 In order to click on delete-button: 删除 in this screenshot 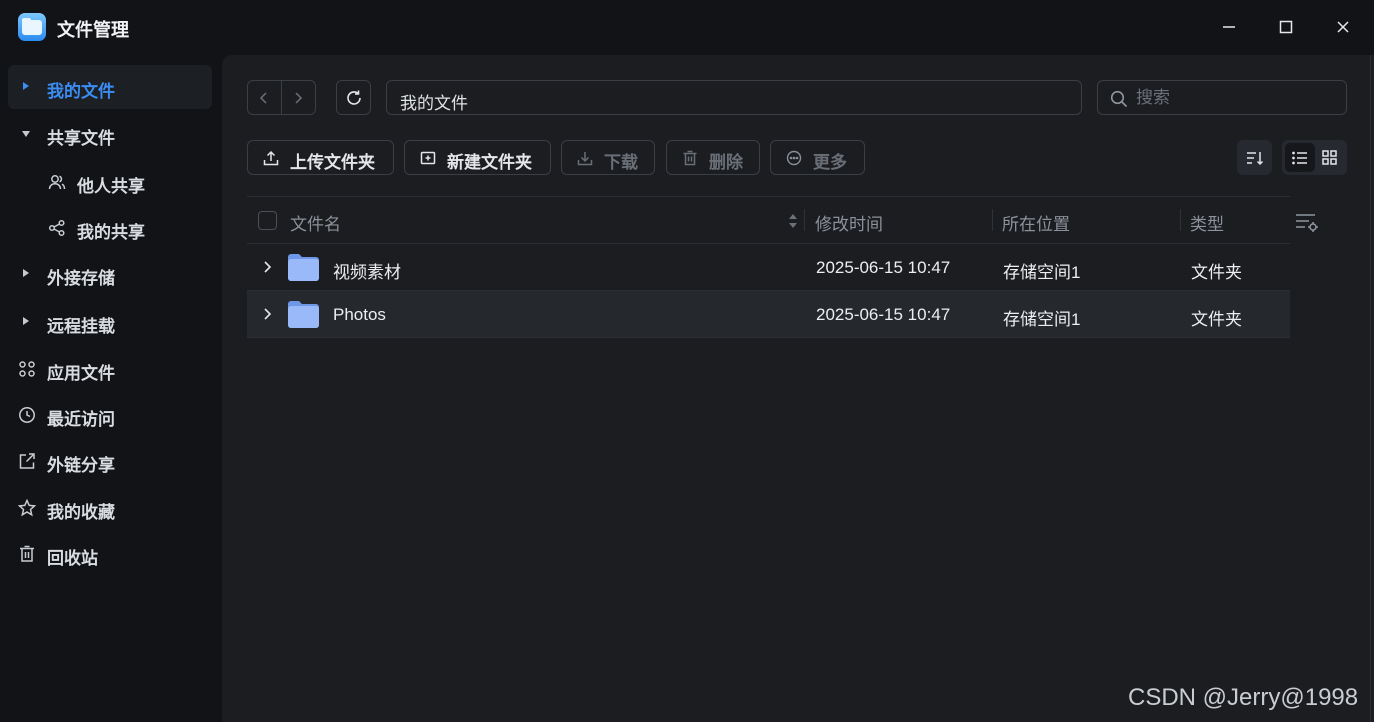, I will do `click(713, 157)`.